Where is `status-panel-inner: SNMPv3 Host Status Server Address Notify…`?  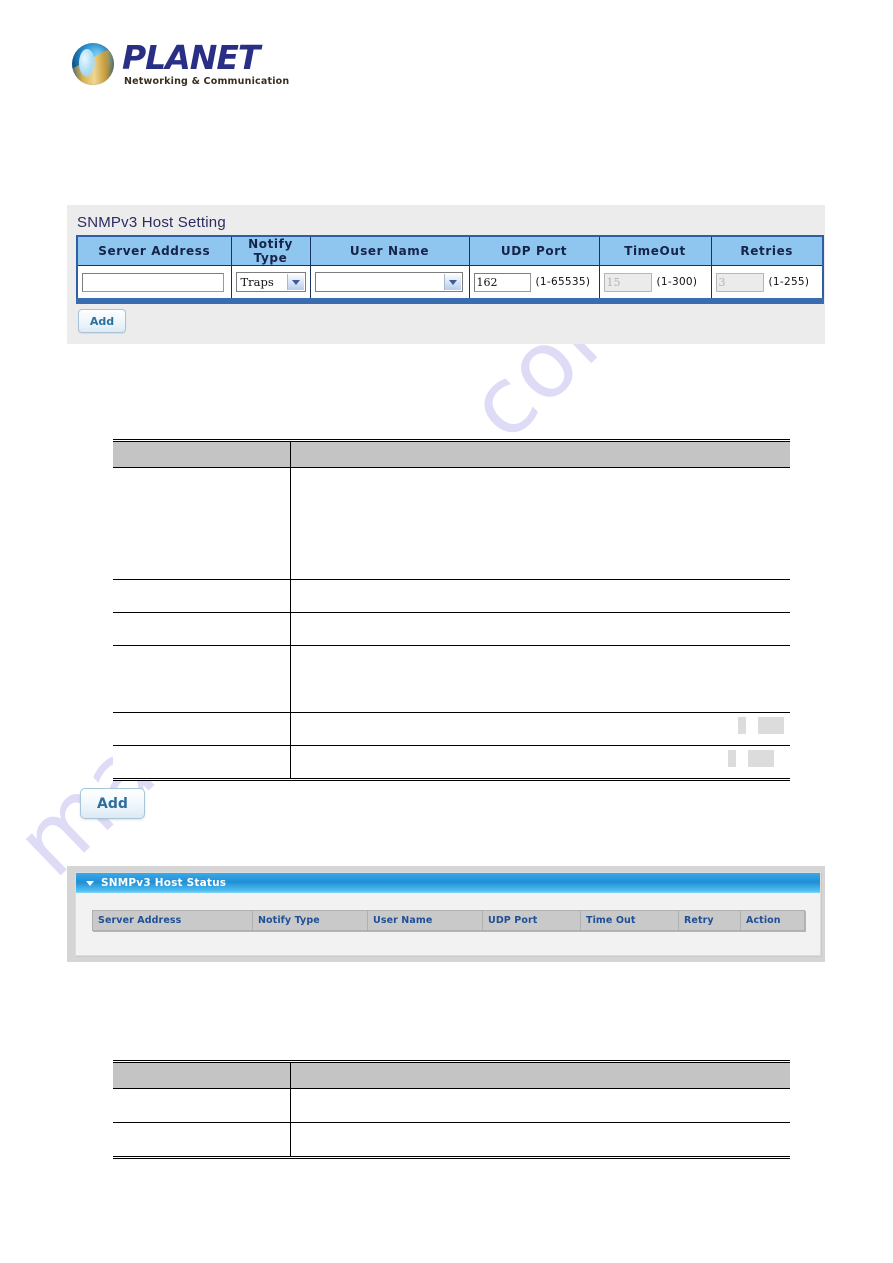
status-panel-inner: SNMPv3 Host Status Server Address Notify… is located at coordinates (448, 914).